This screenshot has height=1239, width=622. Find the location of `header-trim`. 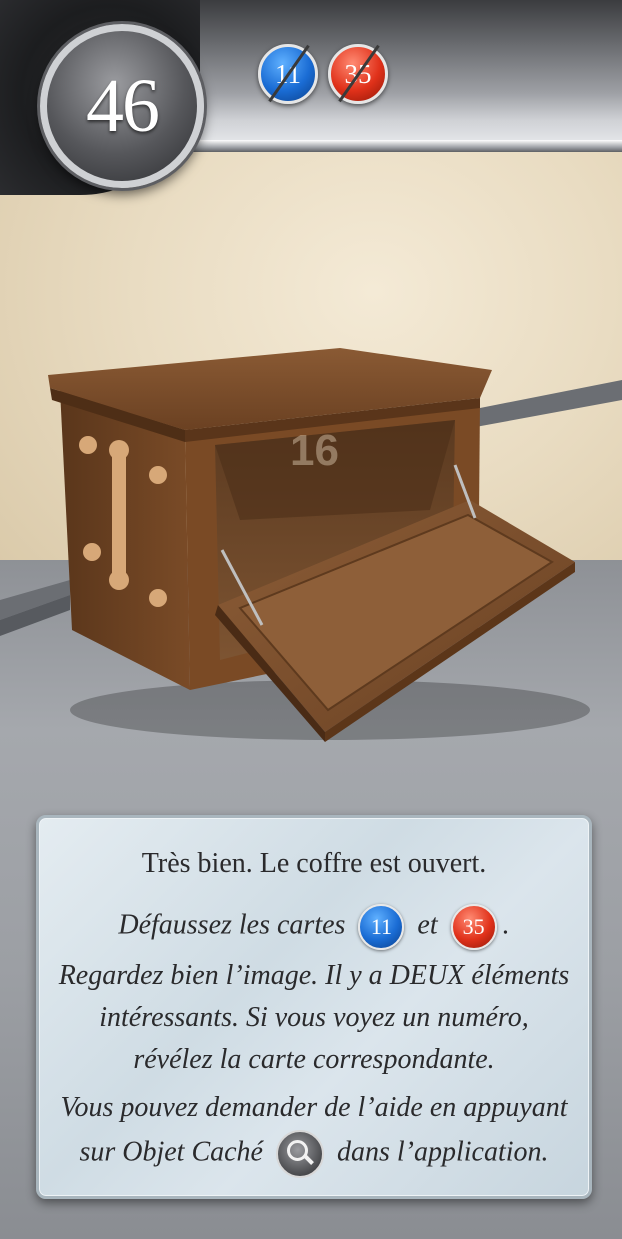

header-trim is located at coordinates (401, 146).